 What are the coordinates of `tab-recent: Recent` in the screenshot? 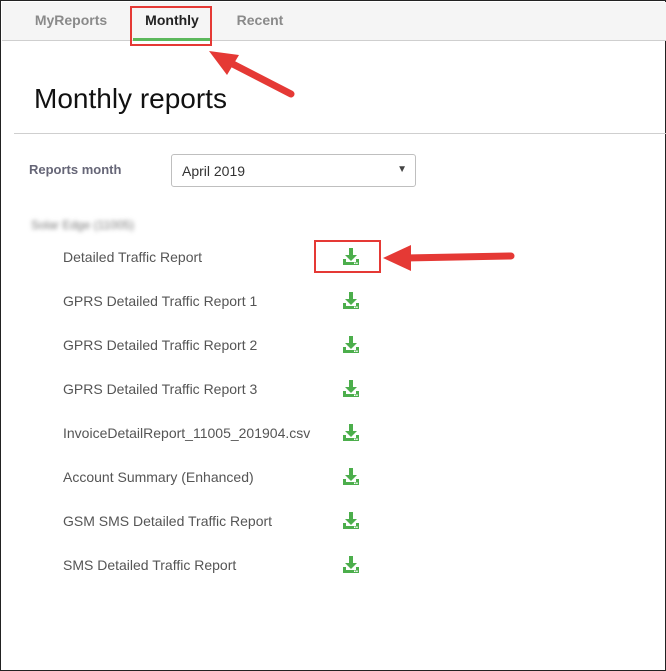 It's located at (260, 21).